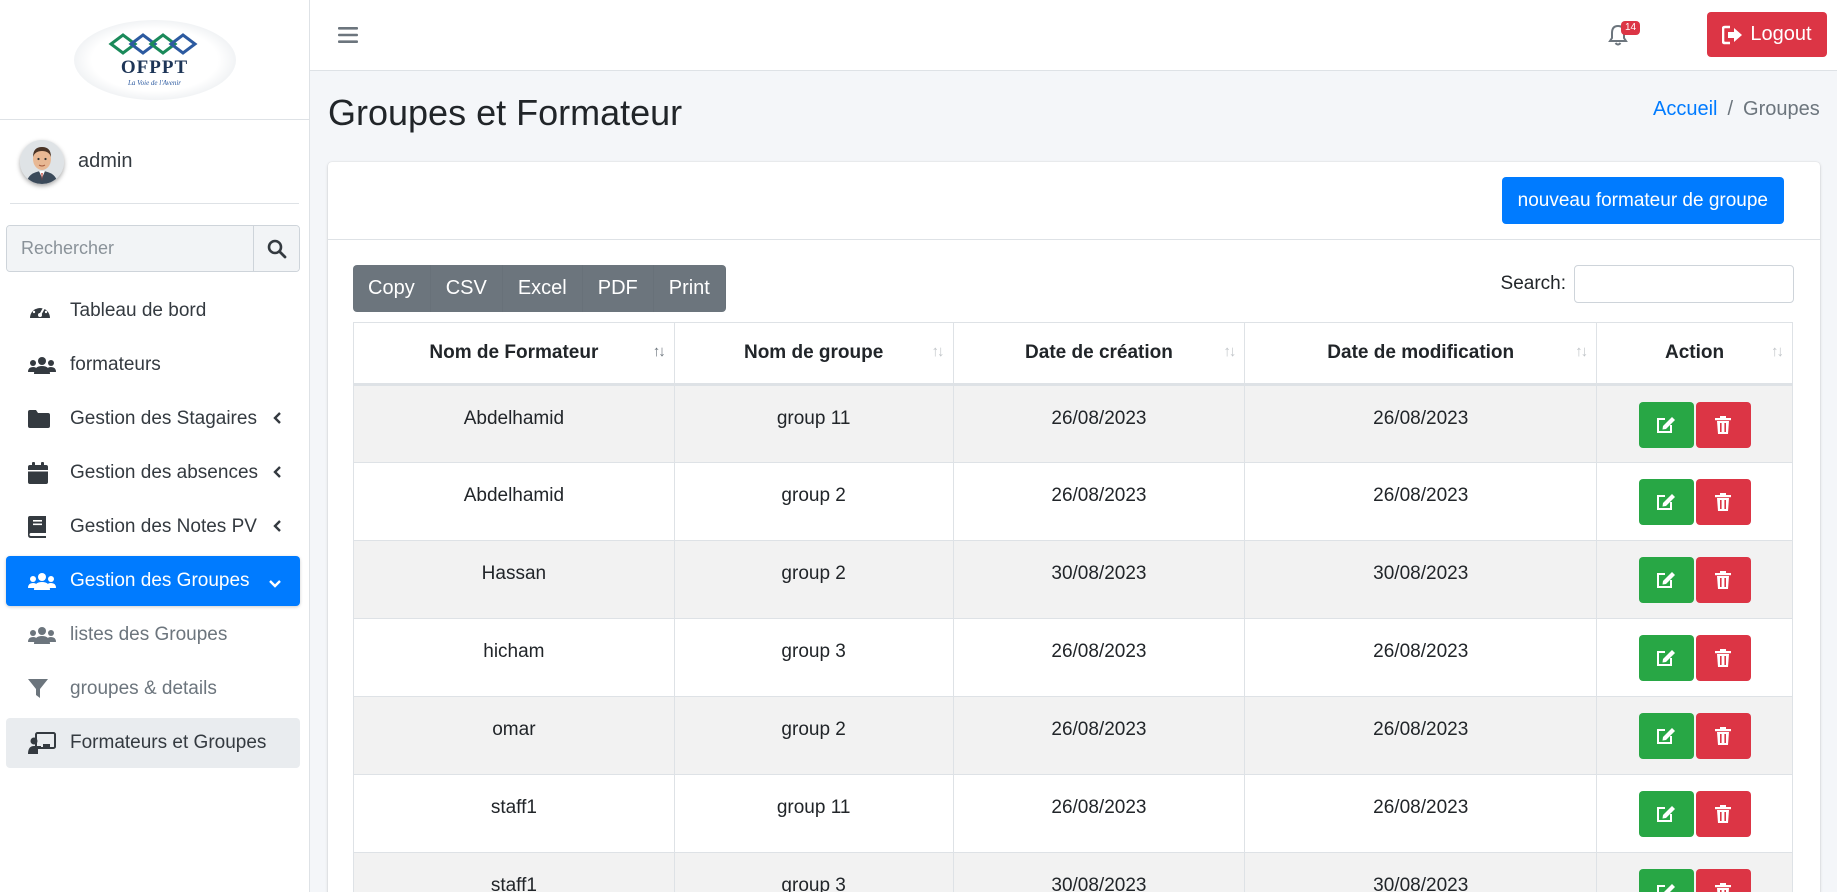 The height and width of the screenshot is (892, 1837). What do you see at coordinates (1099, 872) in the screenshot?
I see `cell-creation: 30/08/2023` at bounding box center [1099, 872].